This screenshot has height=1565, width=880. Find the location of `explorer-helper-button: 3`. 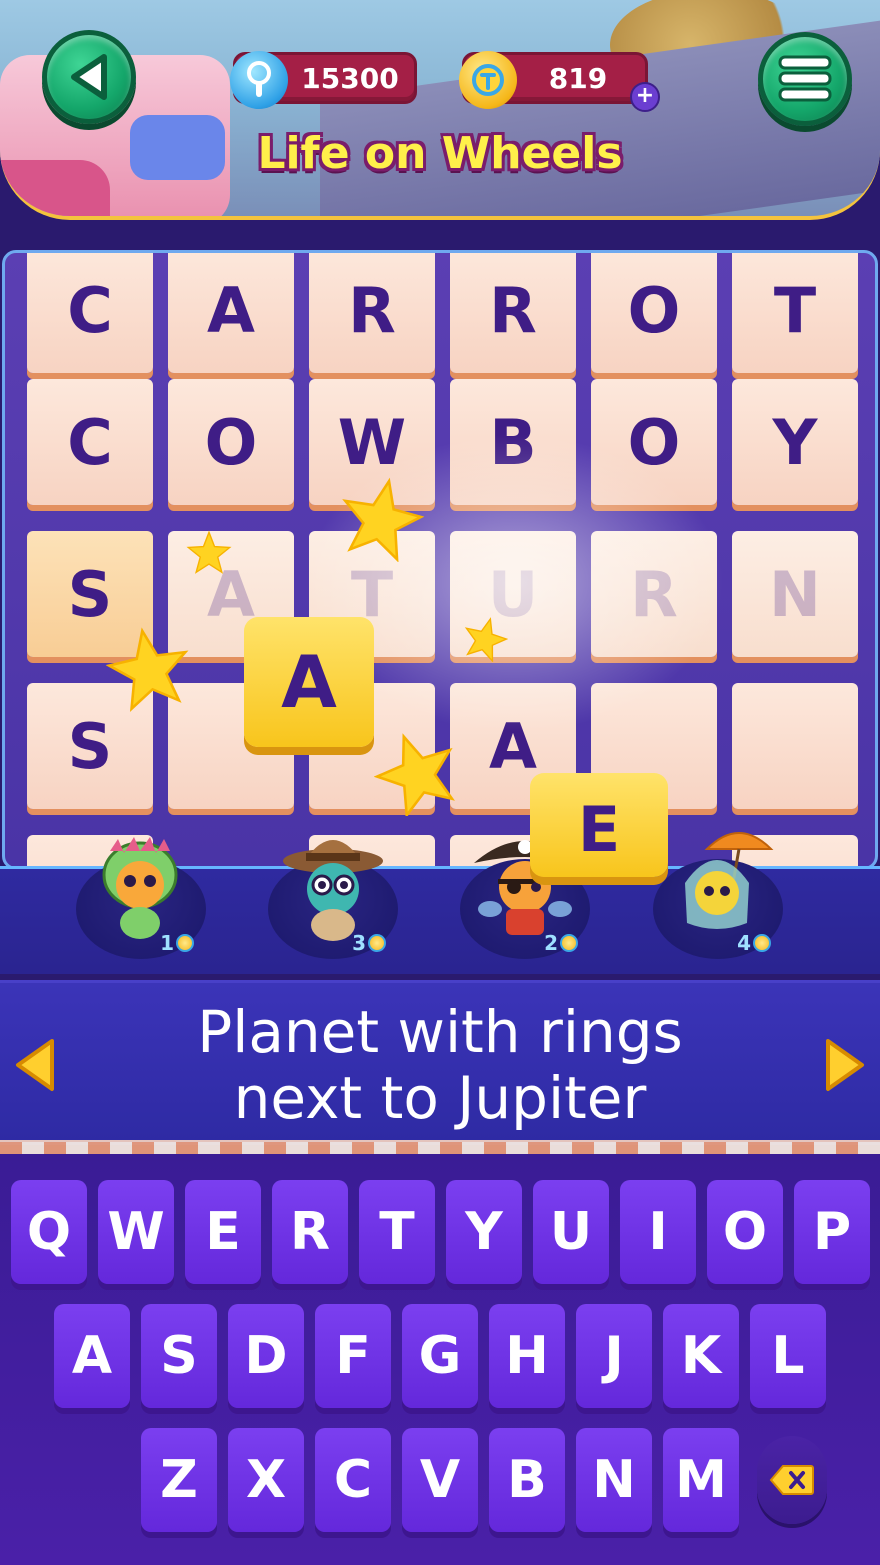

explorer-helper-button: 3 is located at coordinates (333, 900).